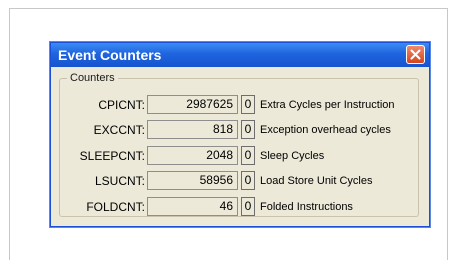  I want to click on counters-group-title: Counters, so click(92, 78).